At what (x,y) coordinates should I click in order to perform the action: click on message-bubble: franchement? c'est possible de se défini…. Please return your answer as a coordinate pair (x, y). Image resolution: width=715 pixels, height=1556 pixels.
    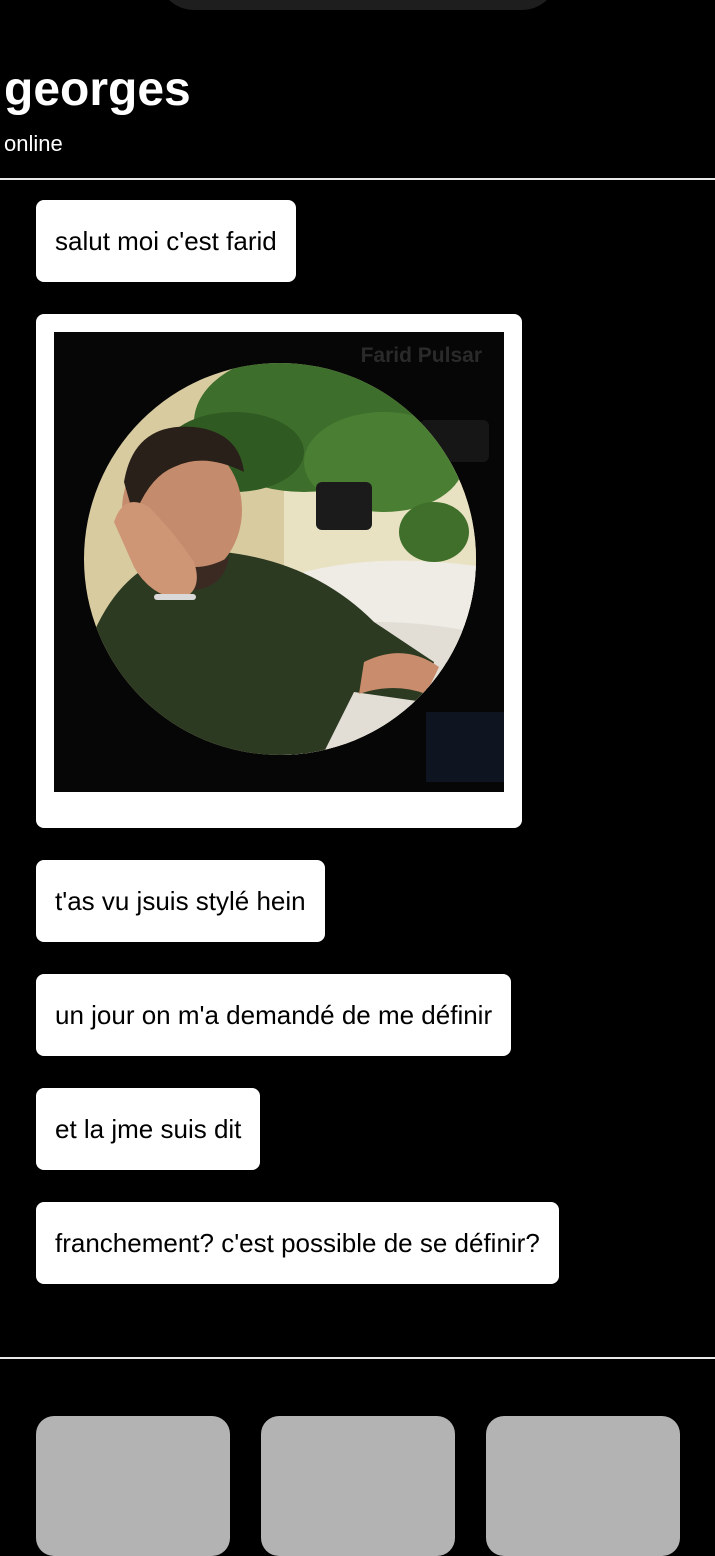
    Looking at the image, I should click on (297, 1243).